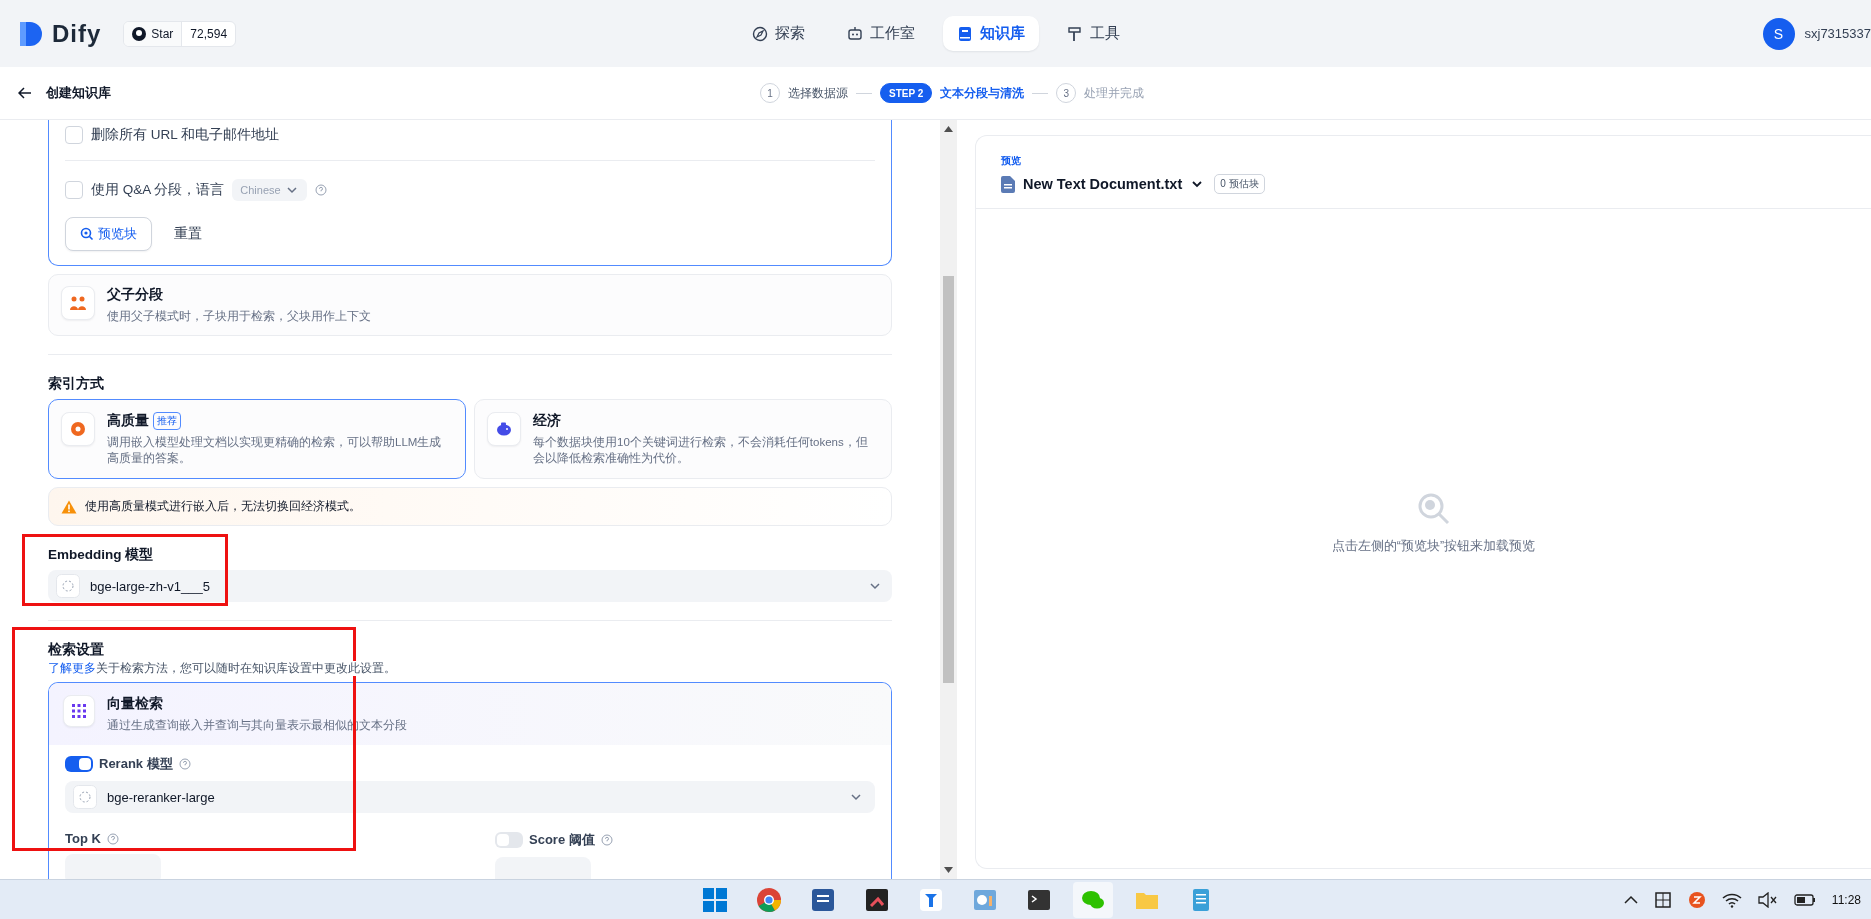 Image resolution: width=1871 pixels, height=919 pixels. Describe the element at coordinates (906, 93) in the screenshot. I see `step-badge: STEP 2` at that location.